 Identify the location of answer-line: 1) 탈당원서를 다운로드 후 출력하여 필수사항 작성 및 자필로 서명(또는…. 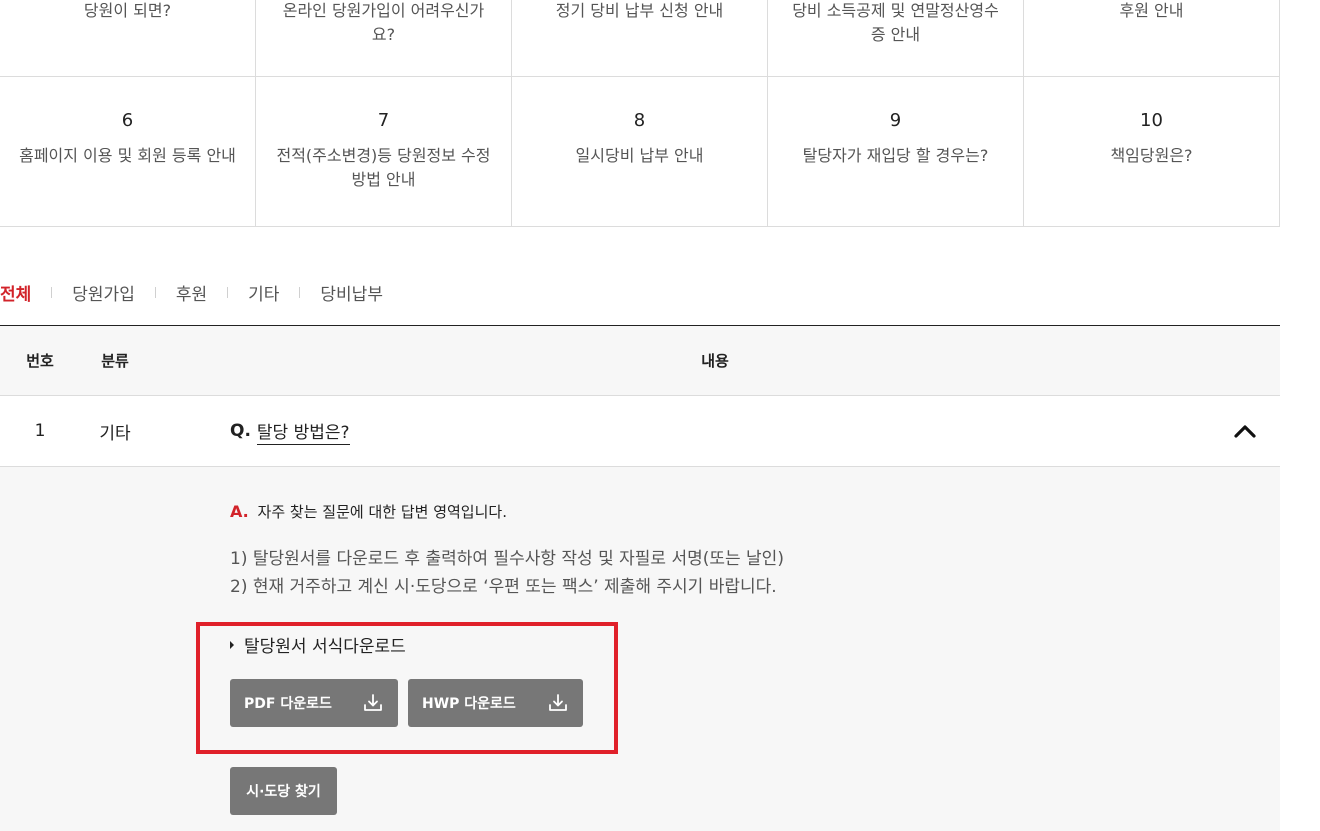
(507, 559).